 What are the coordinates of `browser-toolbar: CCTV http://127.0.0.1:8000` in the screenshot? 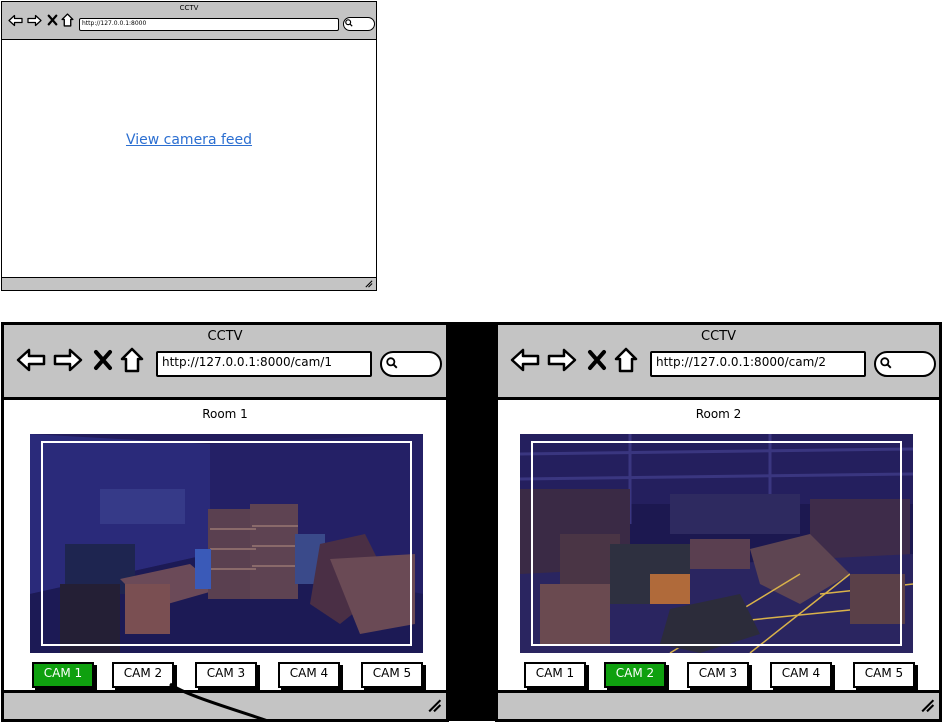 It's located at (189, 21).